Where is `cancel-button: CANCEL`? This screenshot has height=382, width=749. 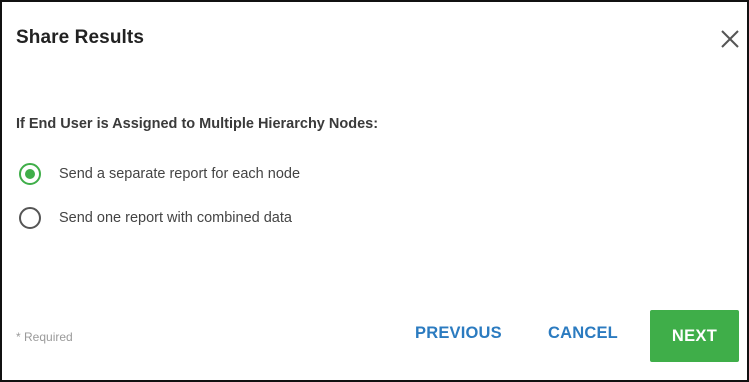
cancel-button: CANCEL is located at coordinates (583, 333).